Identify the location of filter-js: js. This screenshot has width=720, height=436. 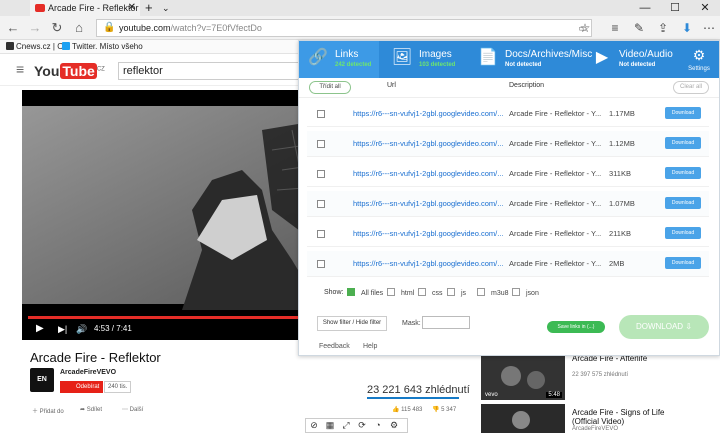
(456, 292).